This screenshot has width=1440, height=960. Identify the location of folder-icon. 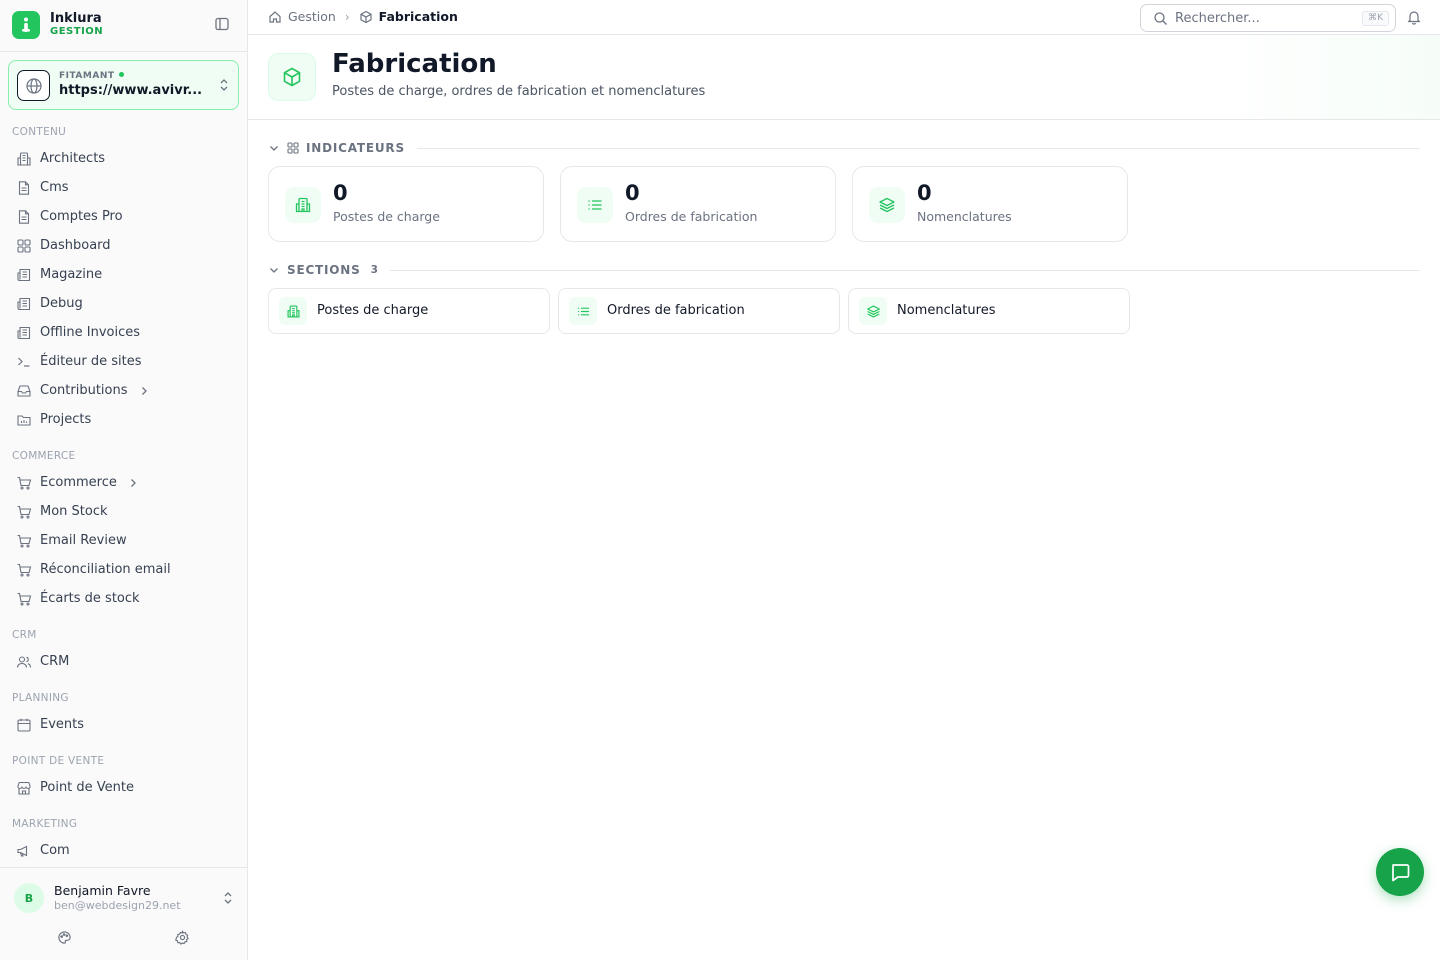
(24, 420).